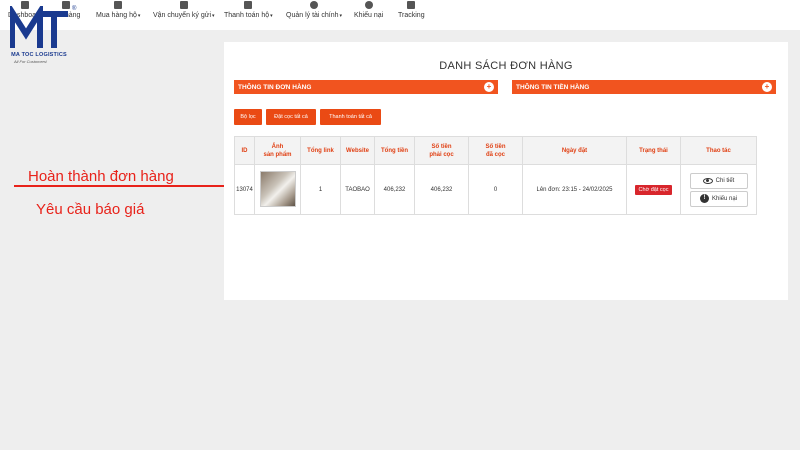 The image size is (800, 450). What do you see at coordinates (244, 189) in the screenshot?
I see `cell-id: 13074` at bounding box center [244, 189].